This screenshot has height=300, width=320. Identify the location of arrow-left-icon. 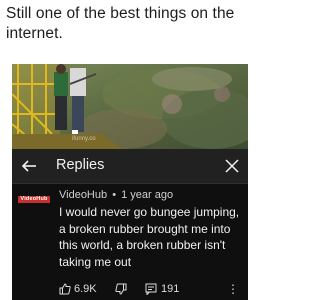
(29, 166).